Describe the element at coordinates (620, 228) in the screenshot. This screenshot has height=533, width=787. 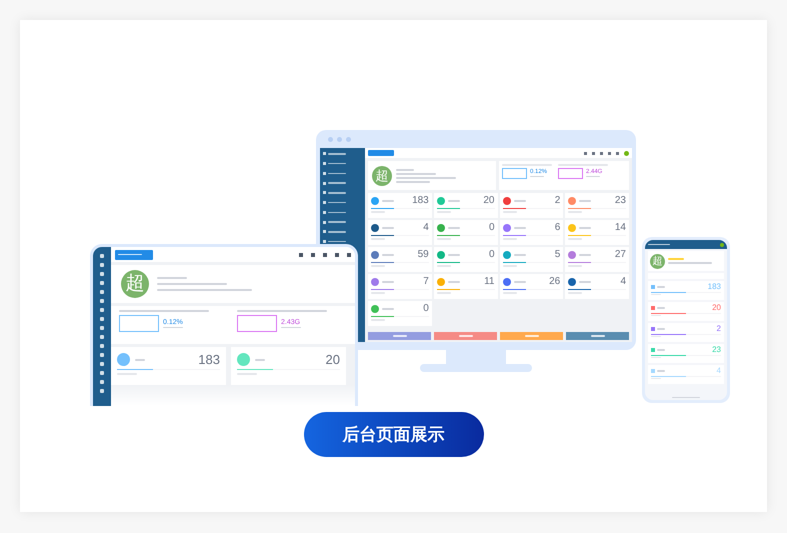
I see `stat-value: 14` at that location.